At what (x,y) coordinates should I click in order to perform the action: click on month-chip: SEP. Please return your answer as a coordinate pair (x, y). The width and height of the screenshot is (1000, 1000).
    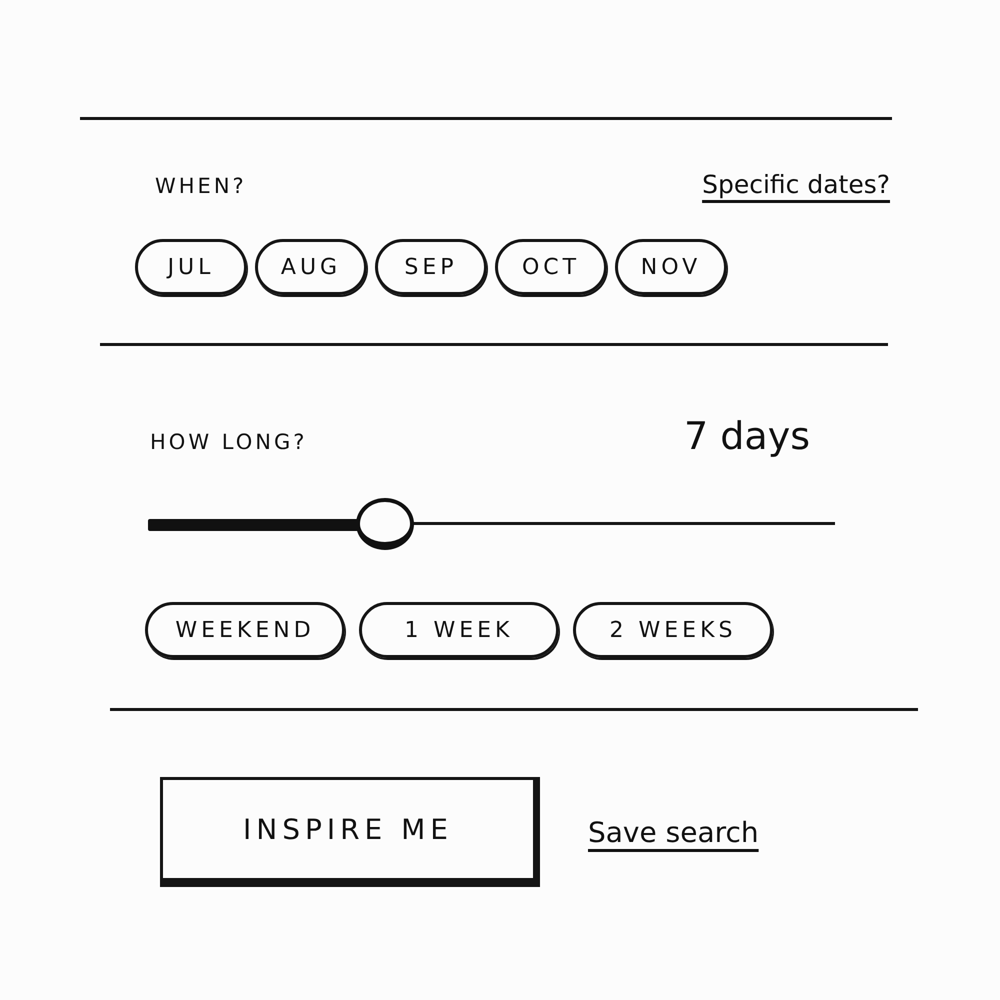
    Looking at the image, I should click on (431, 267).